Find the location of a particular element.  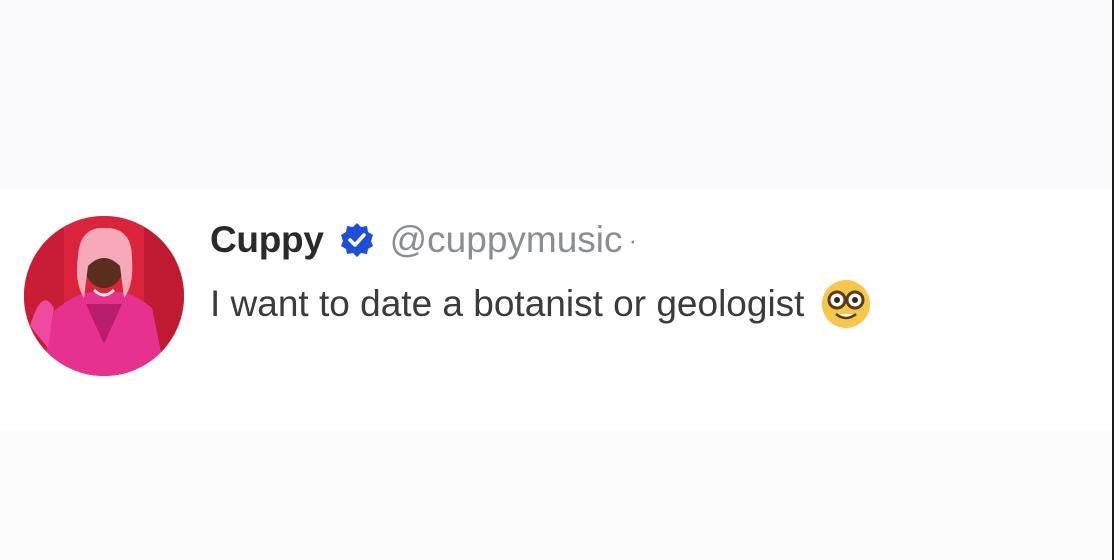

verified-badge-icon is located at coordinates (357, 240).